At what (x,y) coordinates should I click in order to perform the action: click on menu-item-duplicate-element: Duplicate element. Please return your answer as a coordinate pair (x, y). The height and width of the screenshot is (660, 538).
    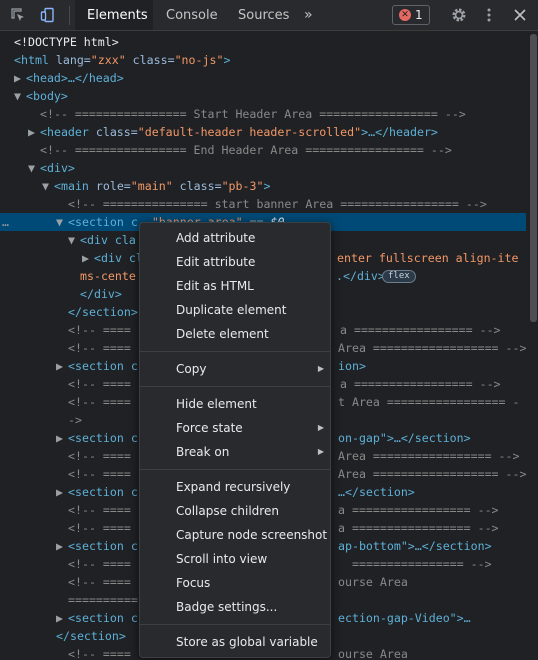
    Looking at the image, I should click on (235, 310).